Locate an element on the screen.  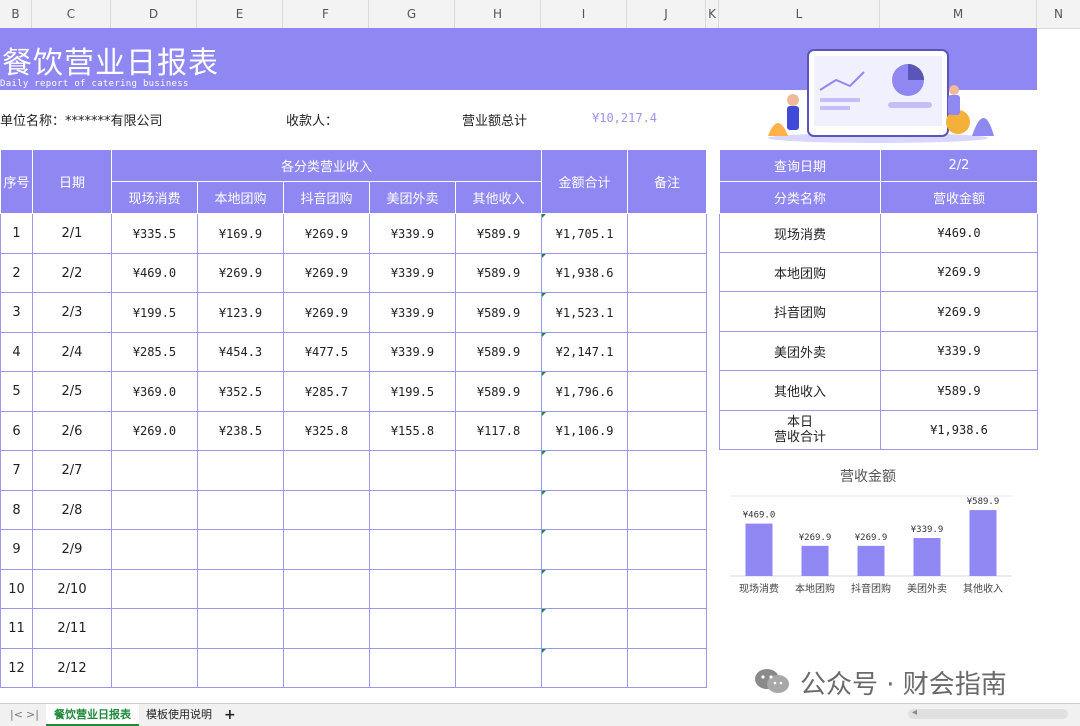
row-index: 11 is located at coordinates (16, 628).